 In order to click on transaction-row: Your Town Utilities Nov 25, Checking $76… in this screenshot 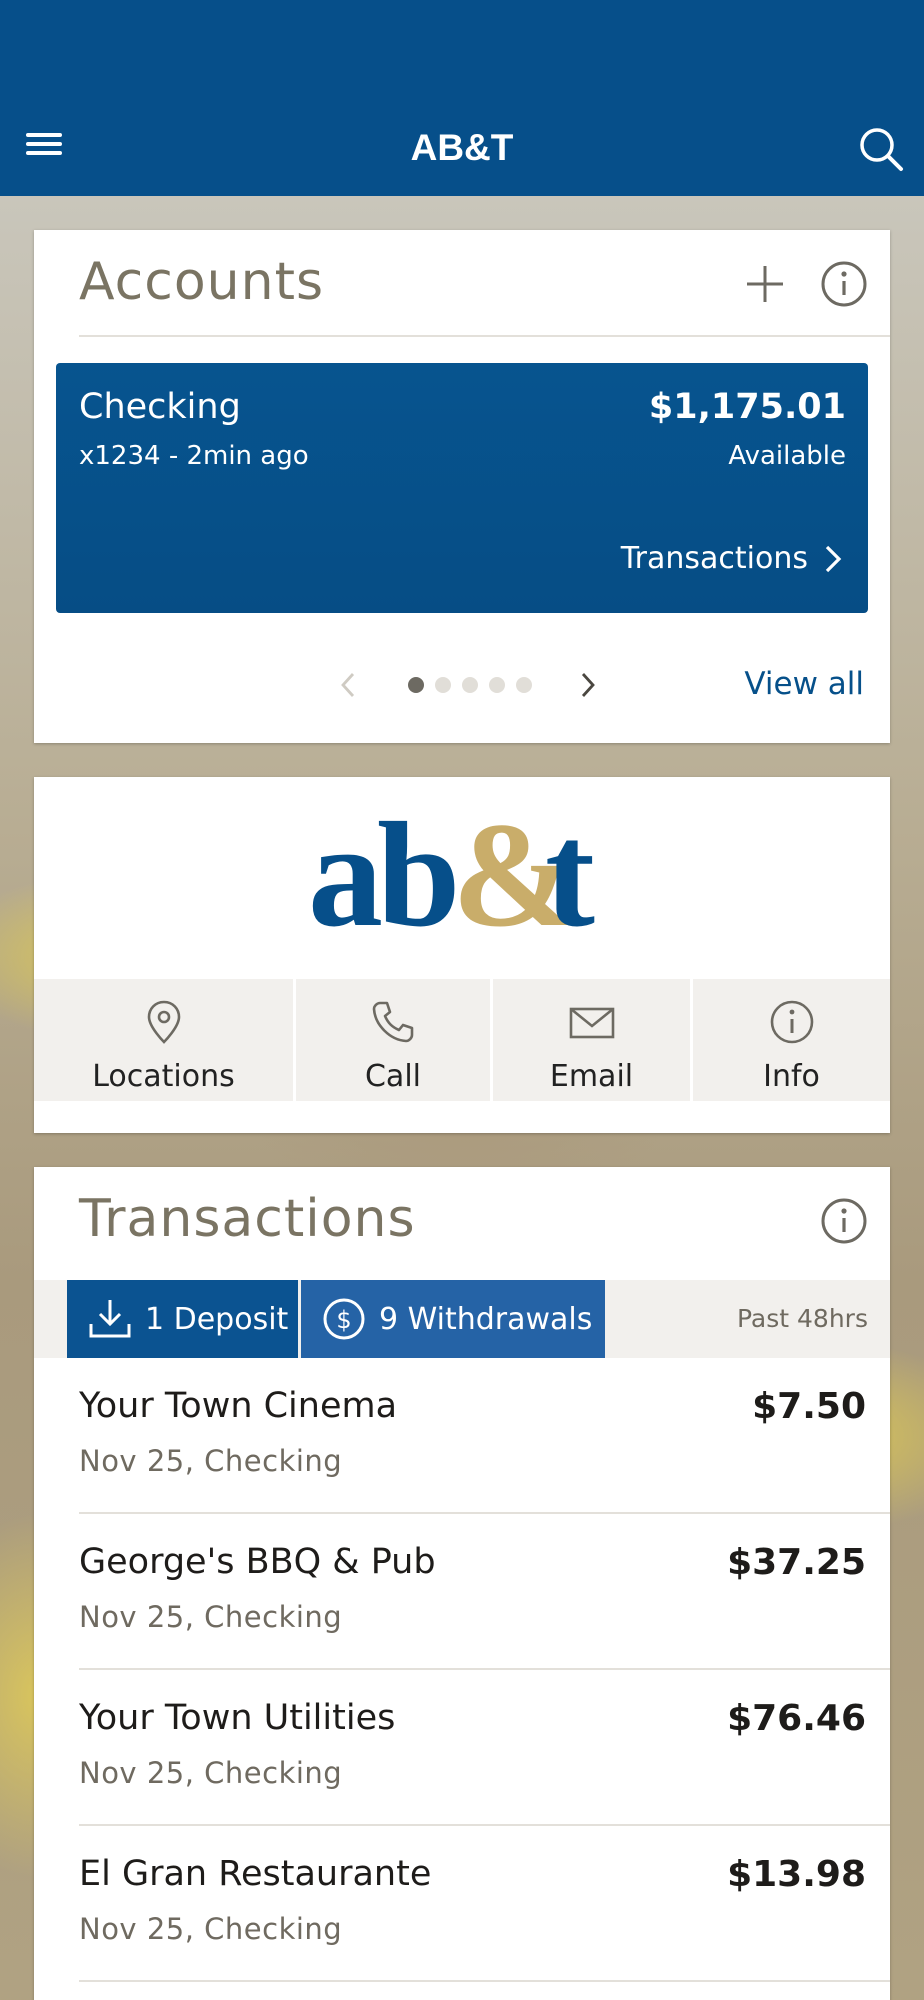, I will do `click(462, 1748)`.